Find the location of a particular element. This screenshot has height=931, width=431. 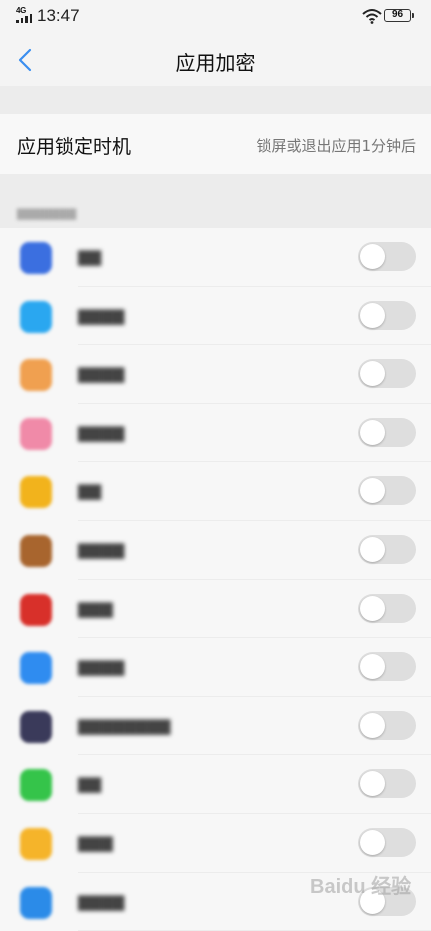

baidu-watermark: Baidu 经验 is located at coordinates (361, 887).